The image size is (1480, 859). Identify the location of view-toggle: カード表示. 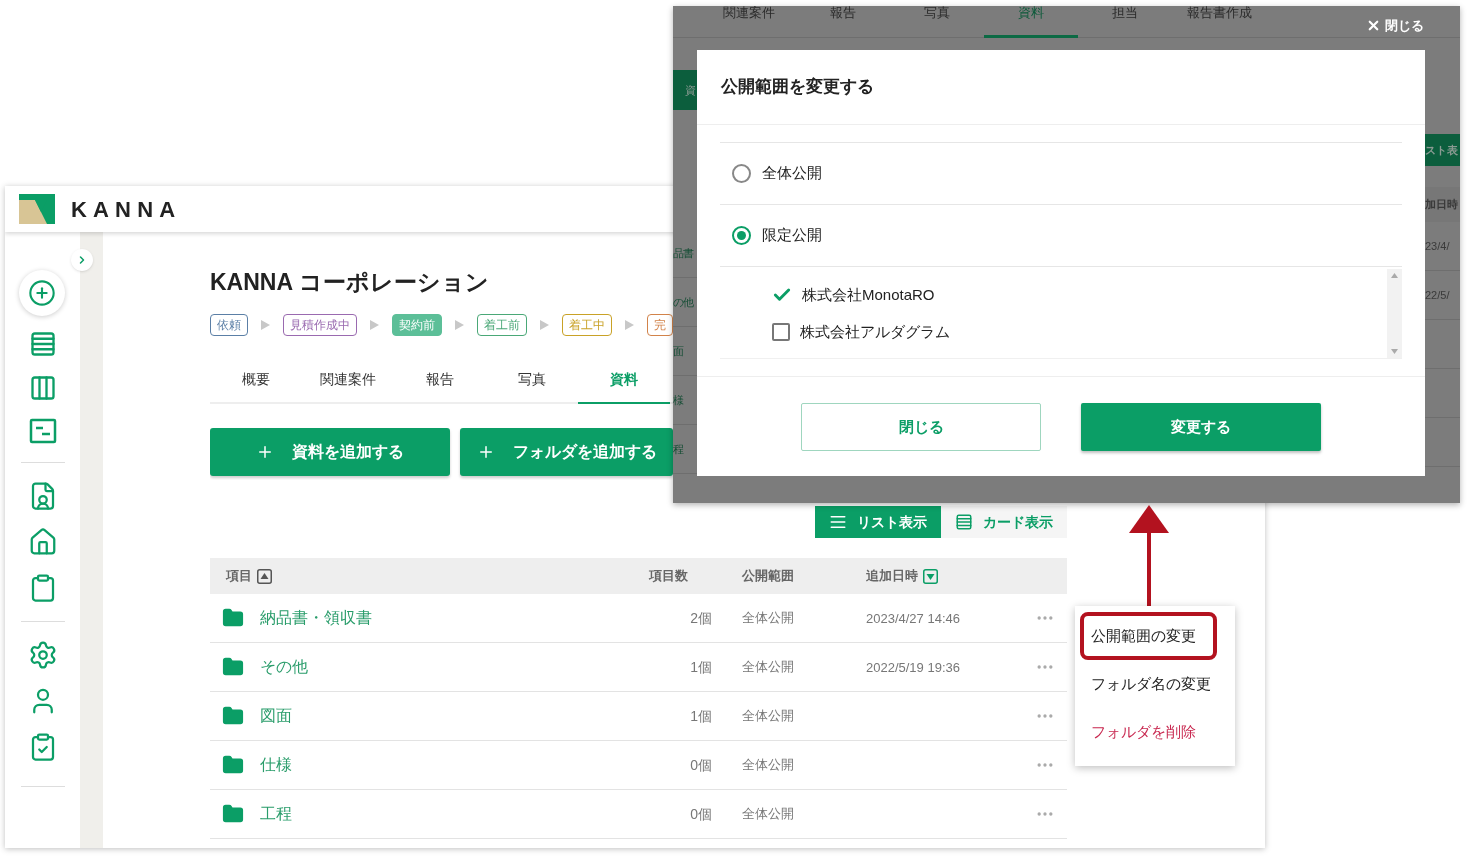
(1004, 522).